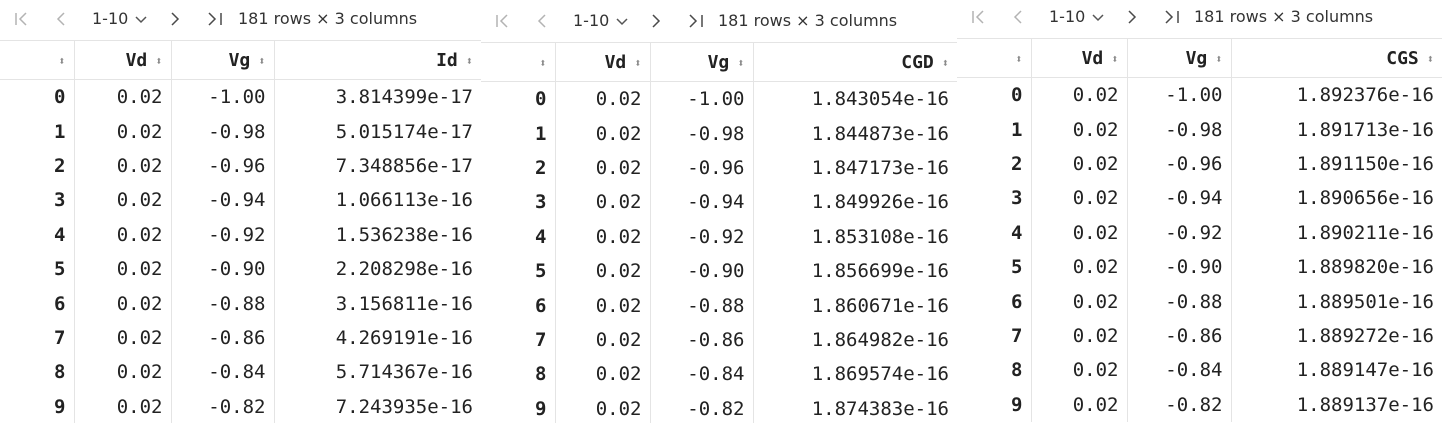 This screenshot has height=423, width=1442. I want to click on table-row: 5 0.02 -0.90 2.208298e-16, so click(240, 269).